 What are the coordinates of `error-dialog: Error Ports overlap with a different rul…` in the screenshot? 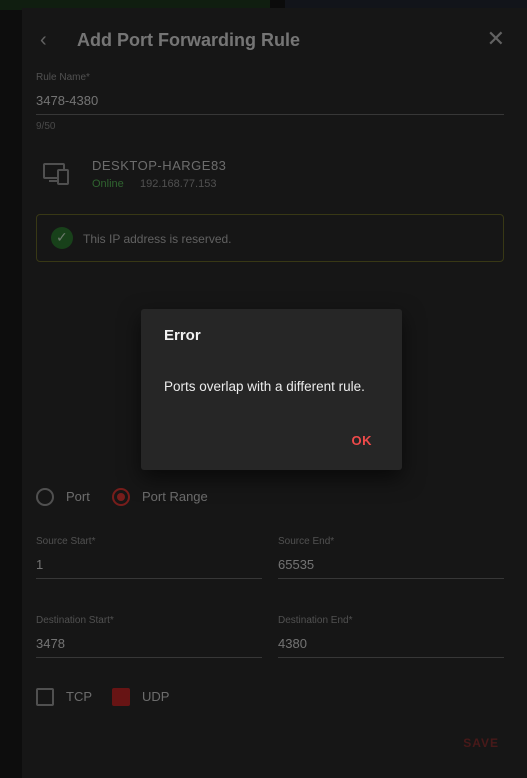 It's located at (271, 389).